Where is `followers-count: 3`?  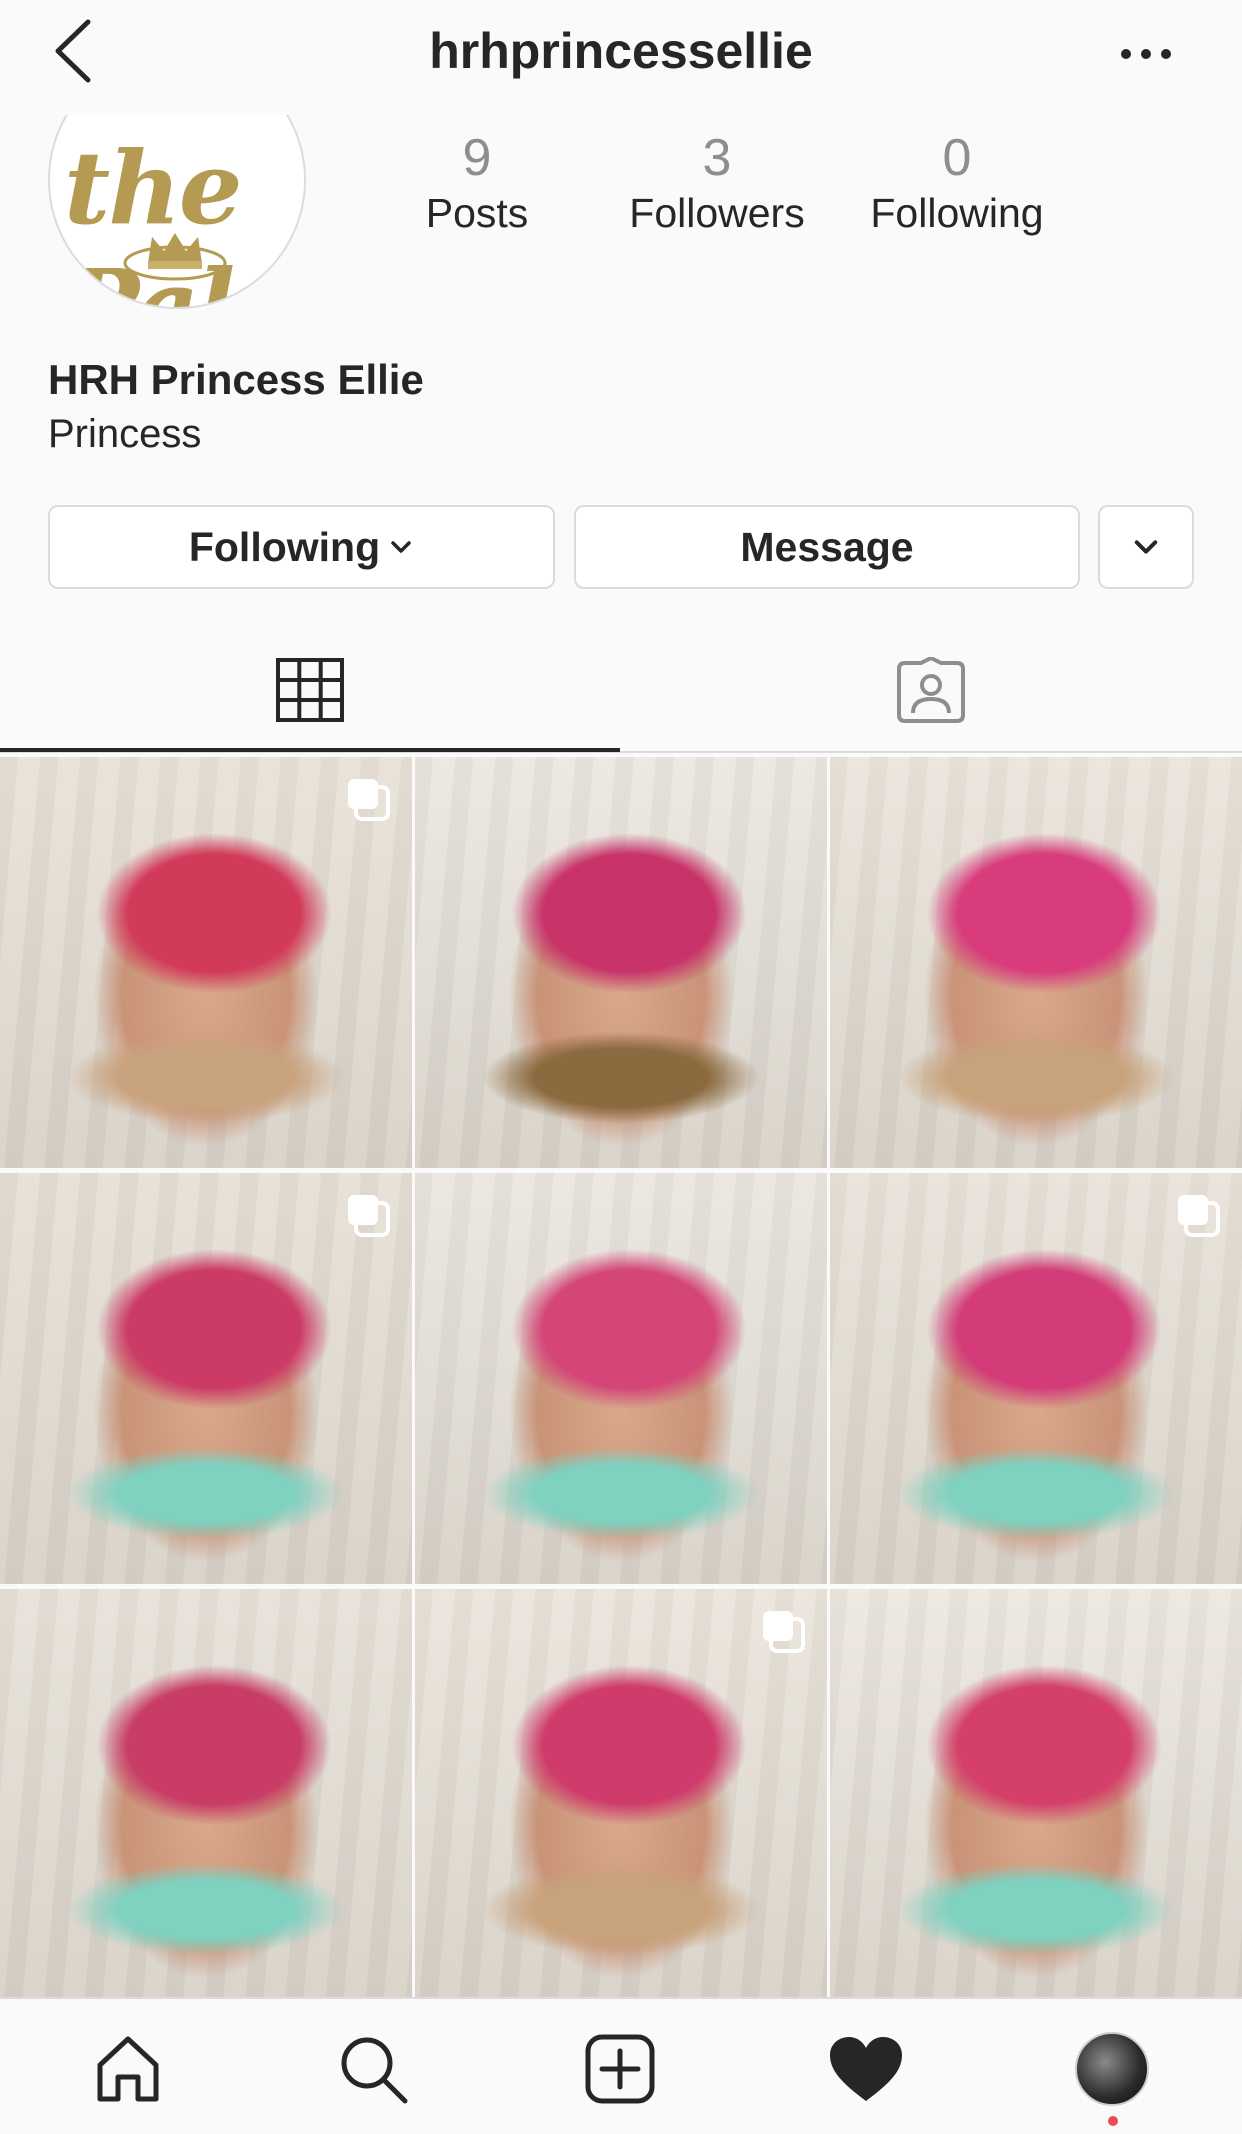
followers-count: 3 is located at coordinates (717, 158).